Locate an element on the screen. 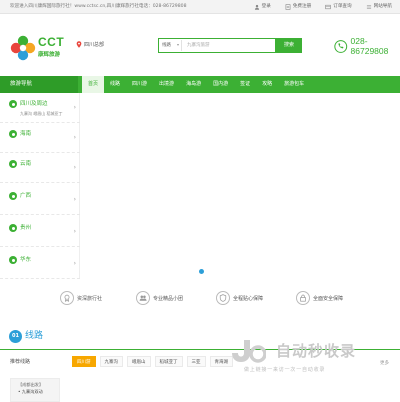 Image resolution: width=400 pixels, height=402 pixels. tab-sichuan: 四川游 is located at coordinates (84, 361).